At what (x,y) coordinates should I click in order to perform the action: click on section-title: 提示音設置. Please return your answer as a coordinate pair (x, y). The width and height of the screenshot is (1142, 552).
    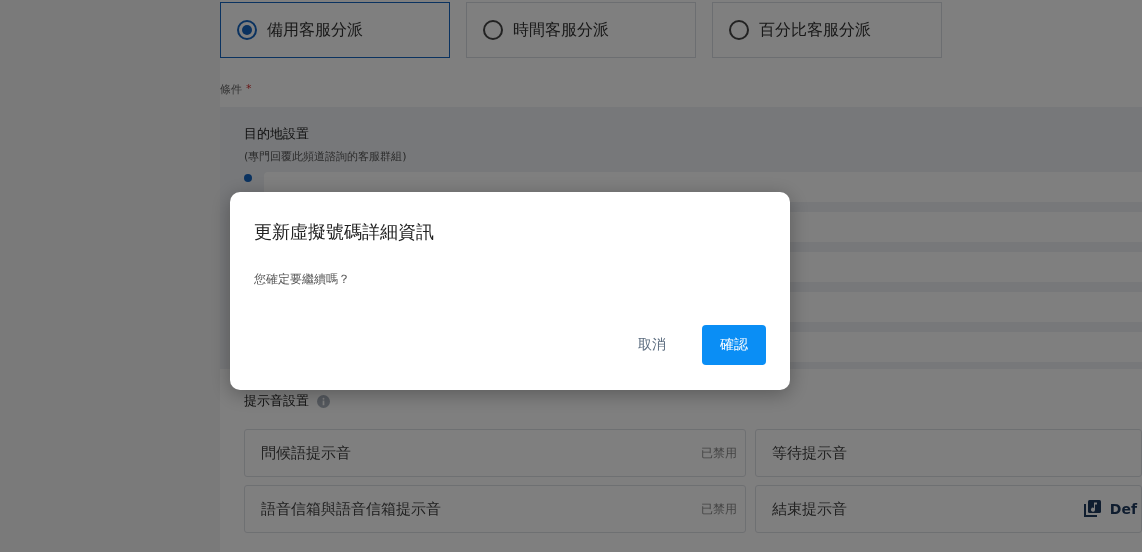
    Looking at the image, I should click on (276, 401).